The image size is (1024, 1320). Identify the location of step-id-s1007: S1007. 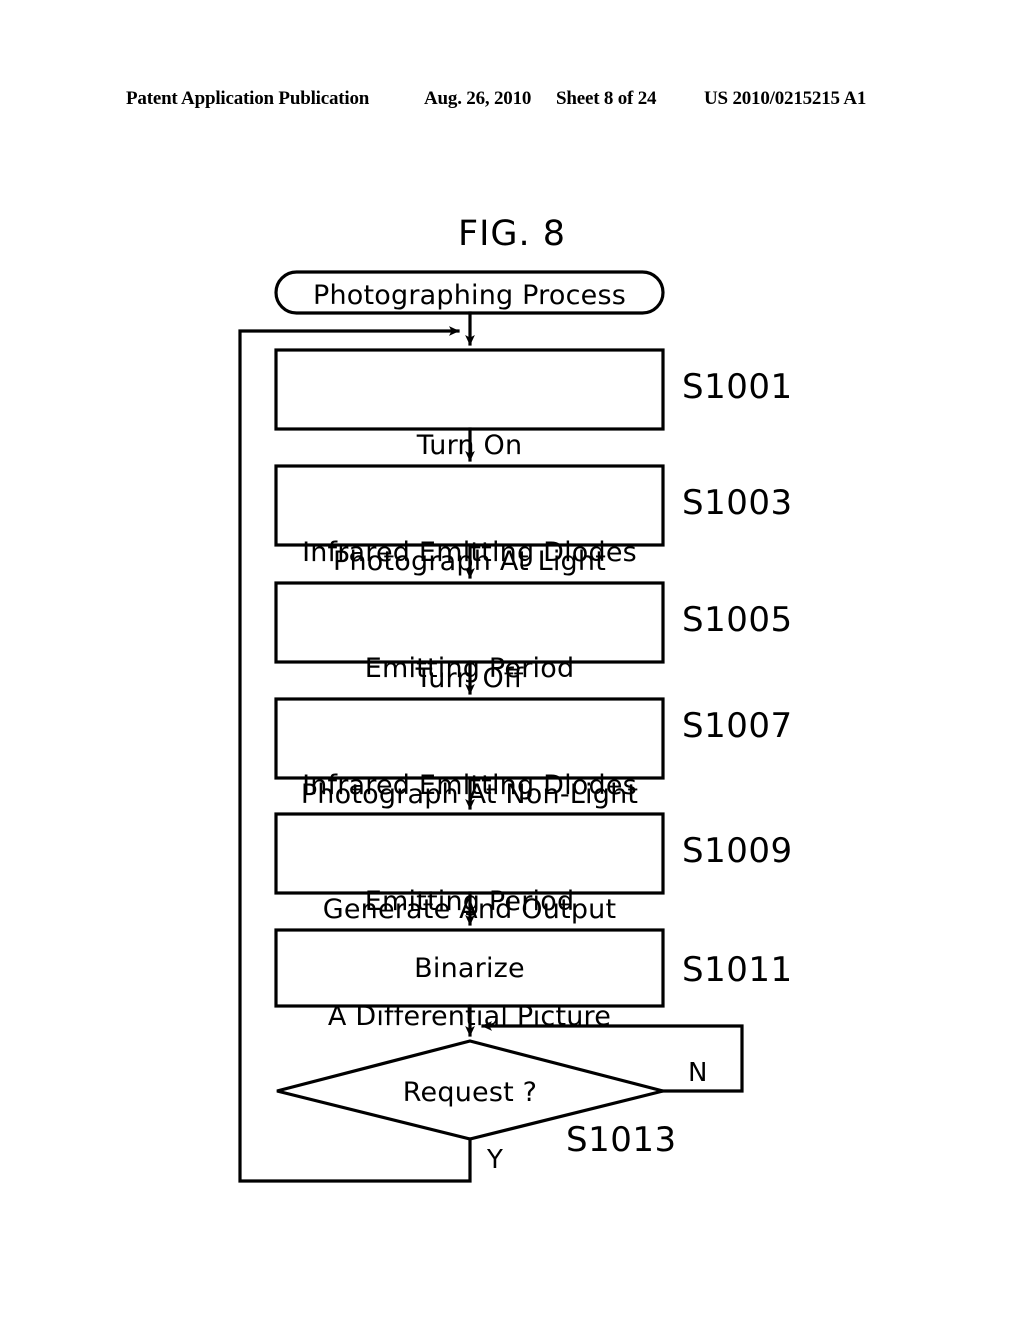
(737, 726).